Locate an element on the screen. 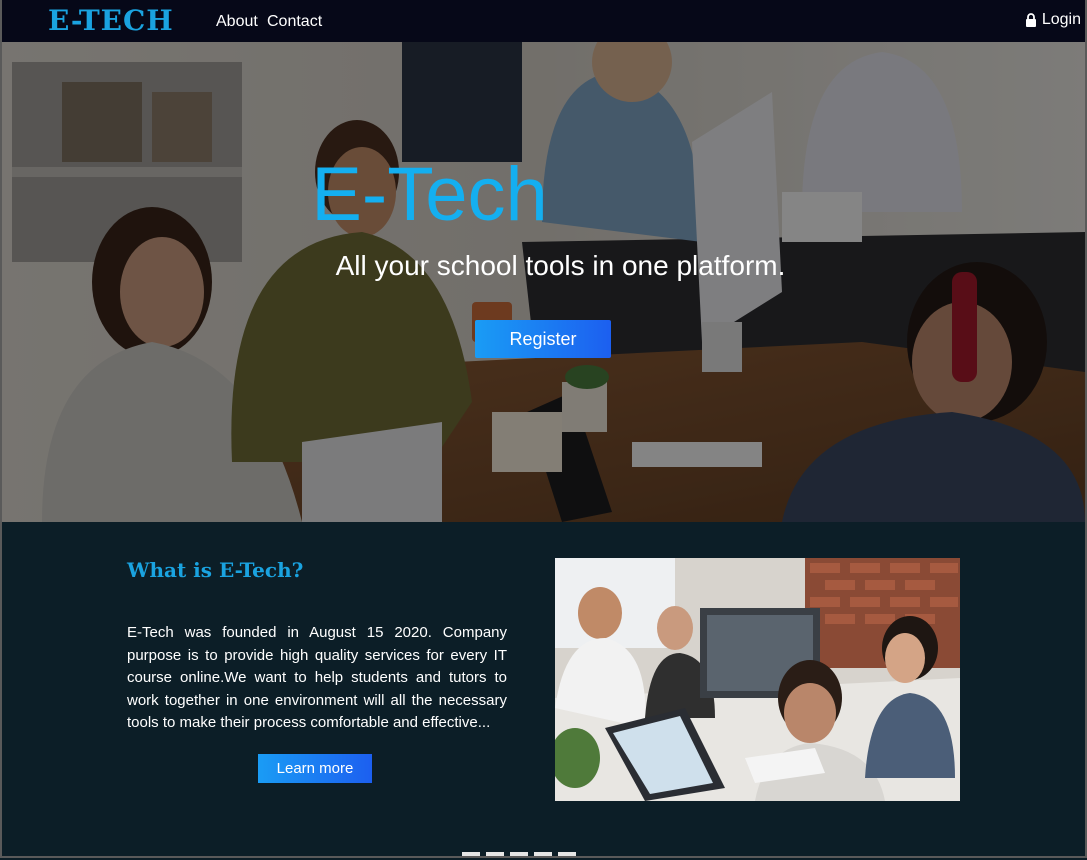 This screenshot has width=1087, height=860. brand-logo: E-TECH is located at coordinates (111, 21).